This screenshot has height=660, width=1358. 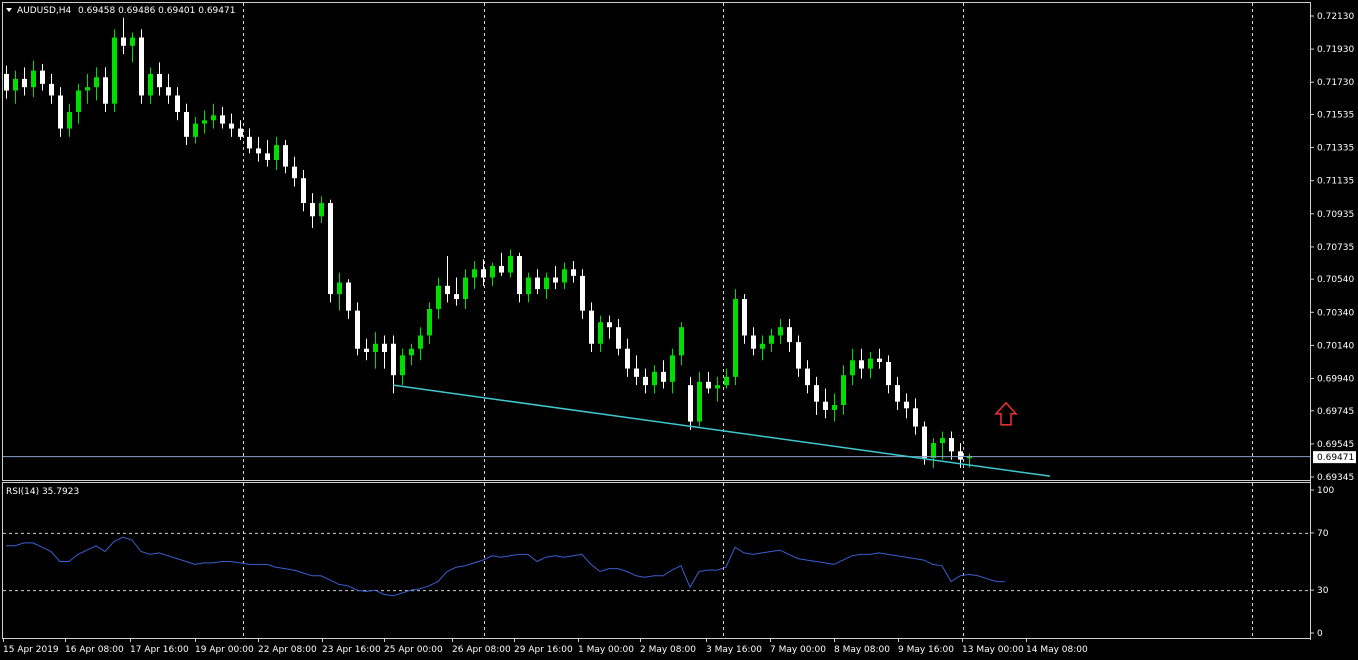 What do you see at coordinates (1335, 346) in the screenshot?
I see `price-axis-label: 0.70140` at bounding box center [1335, 346].